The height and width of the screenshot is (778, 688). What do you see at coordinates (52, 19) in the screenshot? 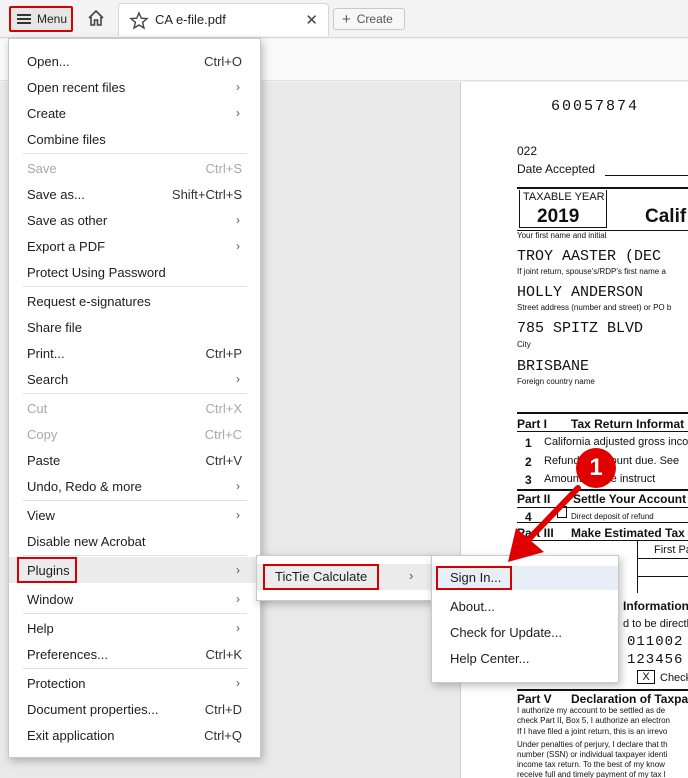
I see `menu-button-label: Menu` at bounding box center [52, 19].